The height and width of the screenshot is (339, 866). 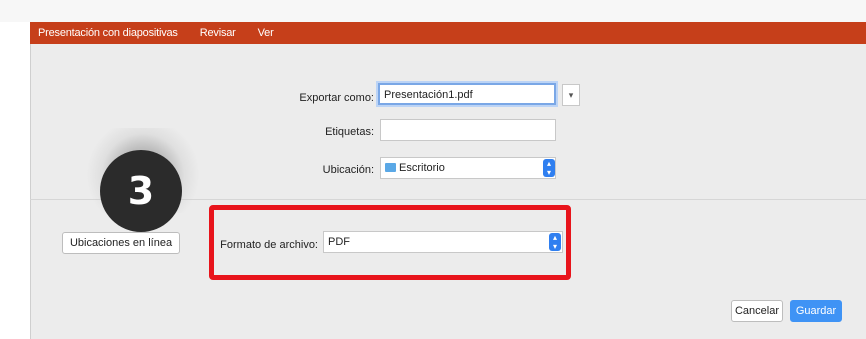 I want to click on menu-item-revisar: Revisar, so click(x=218, y=33).